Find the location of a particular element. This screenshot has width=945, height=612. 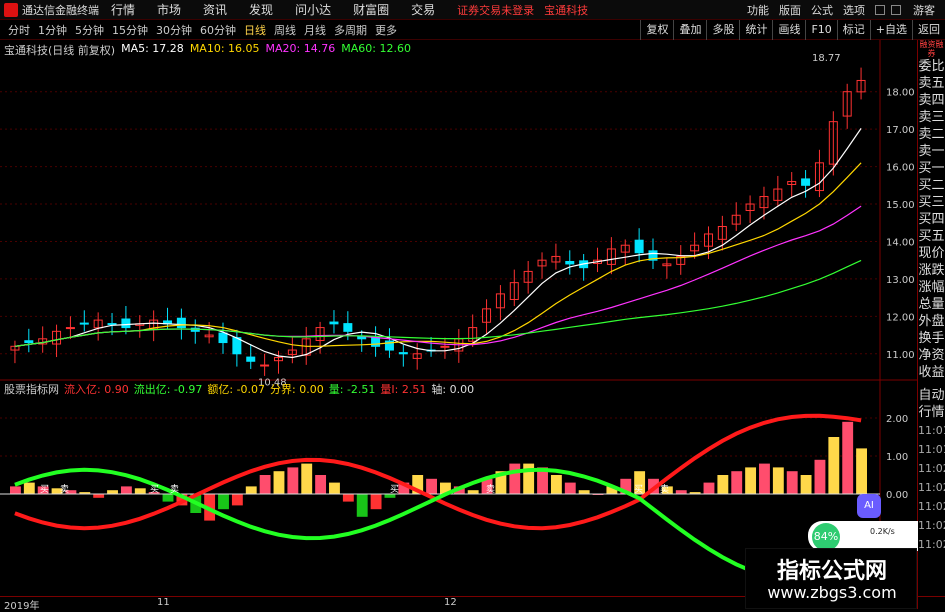

menu-market: 市场 is located at coordinates (169, 9).